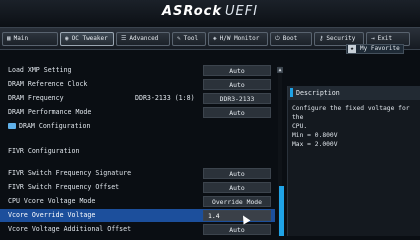 This screenshot has width=420, height=240. I want to click on tab-tool-label: Tool, so click(191, 38).